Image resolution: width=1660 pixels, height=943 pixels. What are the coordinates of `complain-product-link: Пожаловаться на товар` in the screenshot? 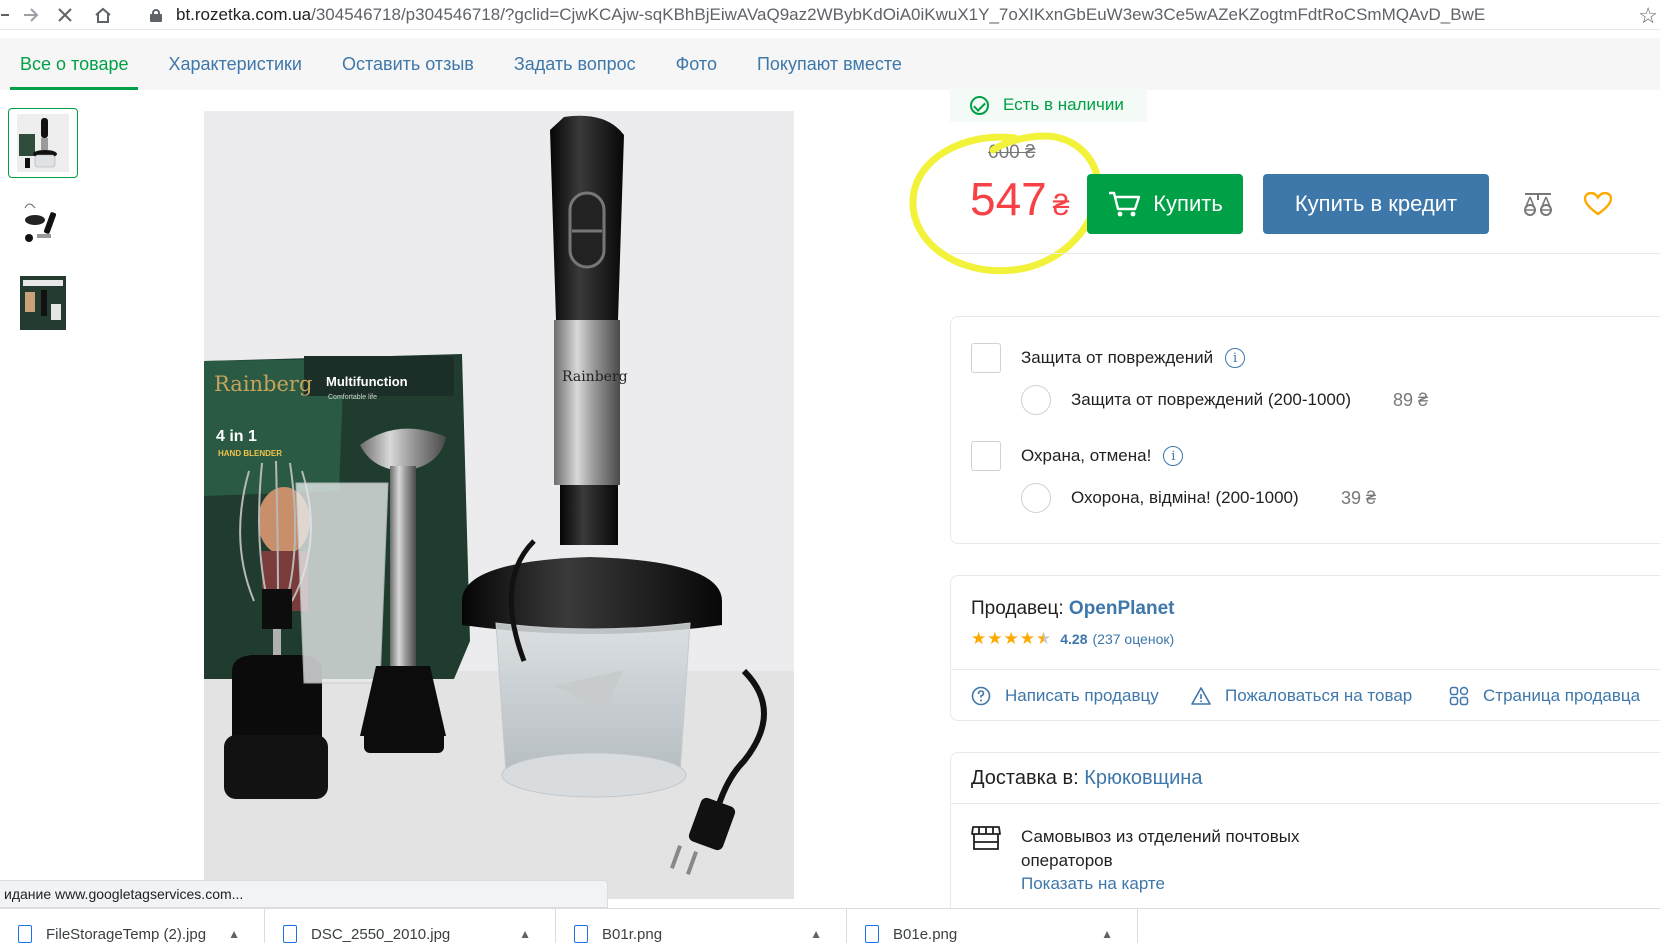 It's located at (1301, 696).